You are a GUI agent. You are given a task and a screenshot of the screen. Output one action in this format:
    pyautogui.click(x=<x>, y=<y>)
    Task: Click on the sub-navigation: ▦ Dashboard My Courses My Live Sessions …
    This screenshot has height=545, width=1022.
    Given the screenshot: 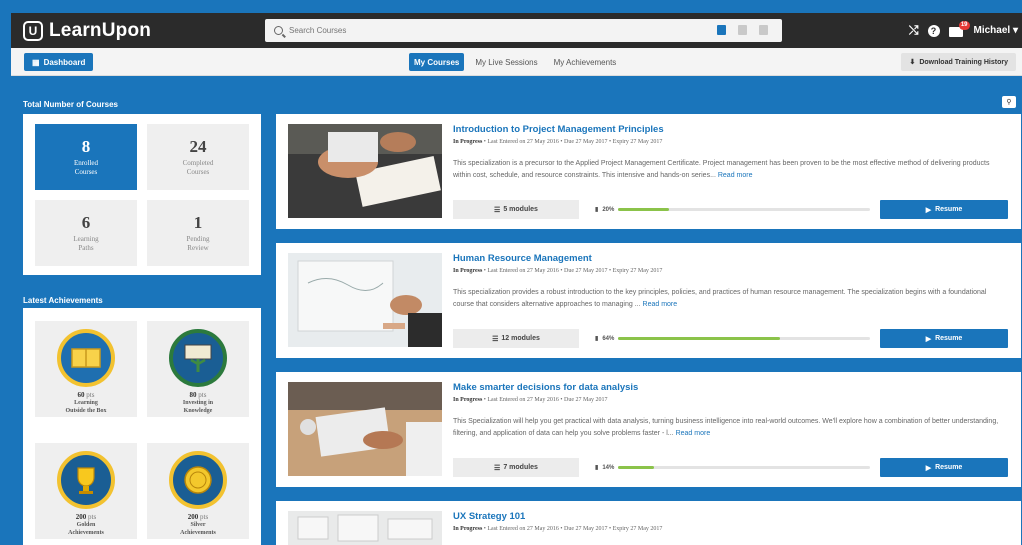 What is the action you would take?
    pyautogui.click(x=516, y=62)
    